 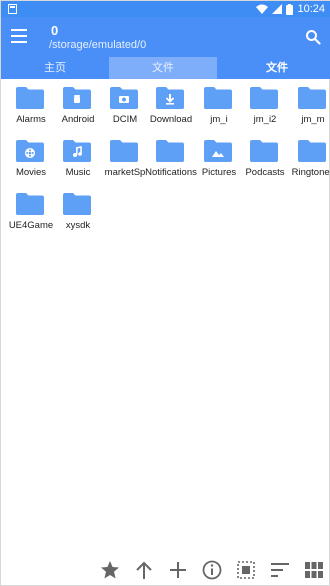 What do you see at coordinates (170, 98) in the screenshot?
I see `download-folder-icon` at bounding box center [170, 98].